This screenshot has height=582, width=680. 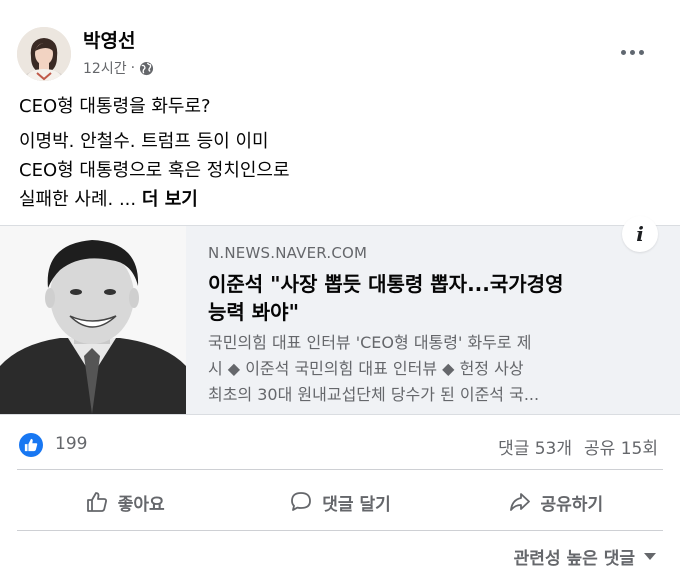 I want to click on engagement-stats: 댓글 53개 공유 15회, so click(x=578, y=446).